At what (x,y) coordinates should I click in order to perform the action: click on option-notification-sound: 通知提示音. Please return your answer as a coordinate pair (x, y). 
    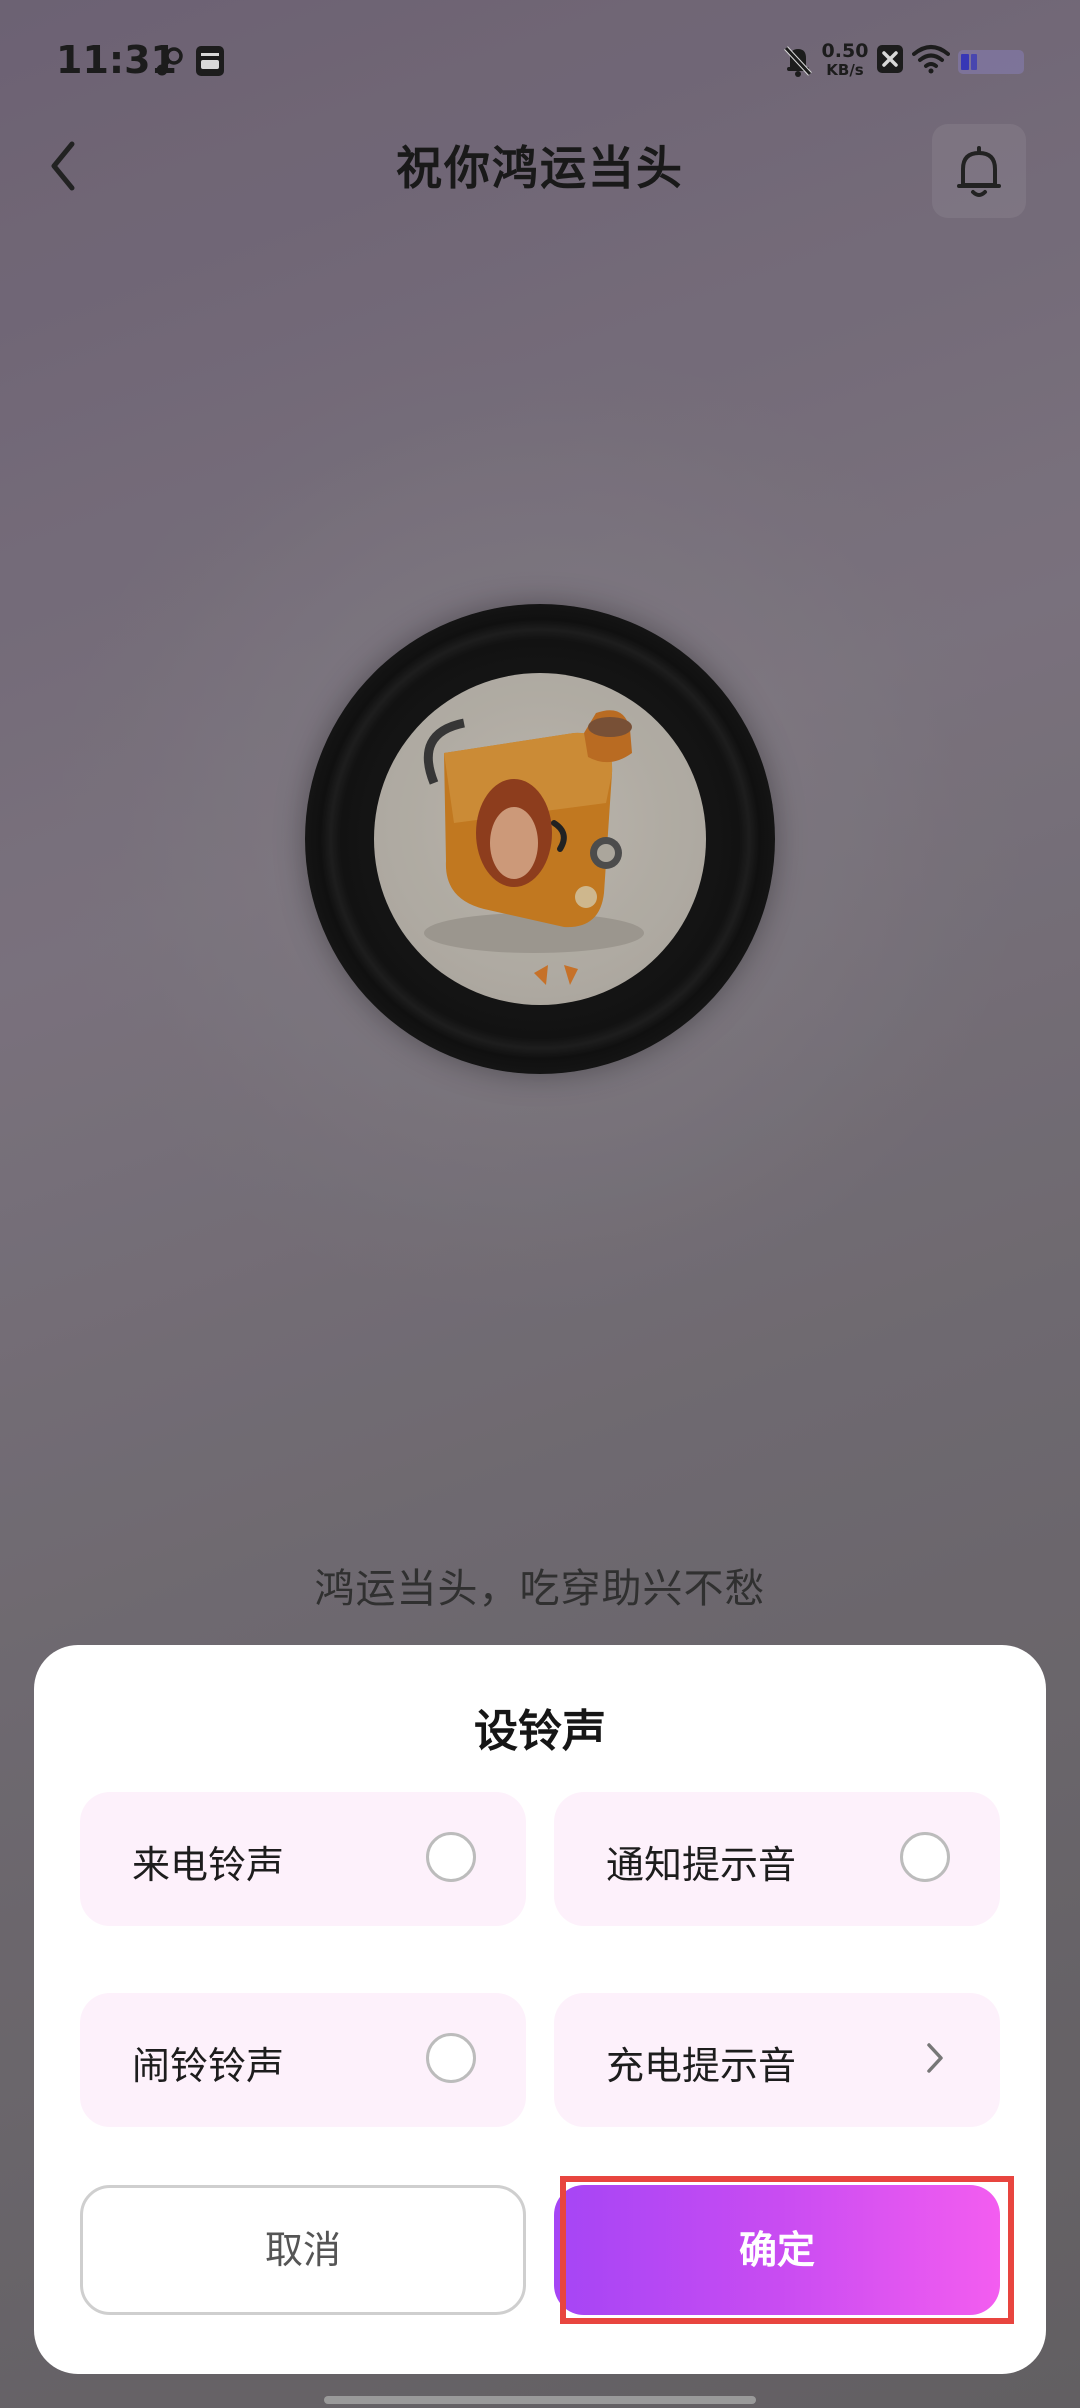
    Looking at the image, I should click on (777, 1859).